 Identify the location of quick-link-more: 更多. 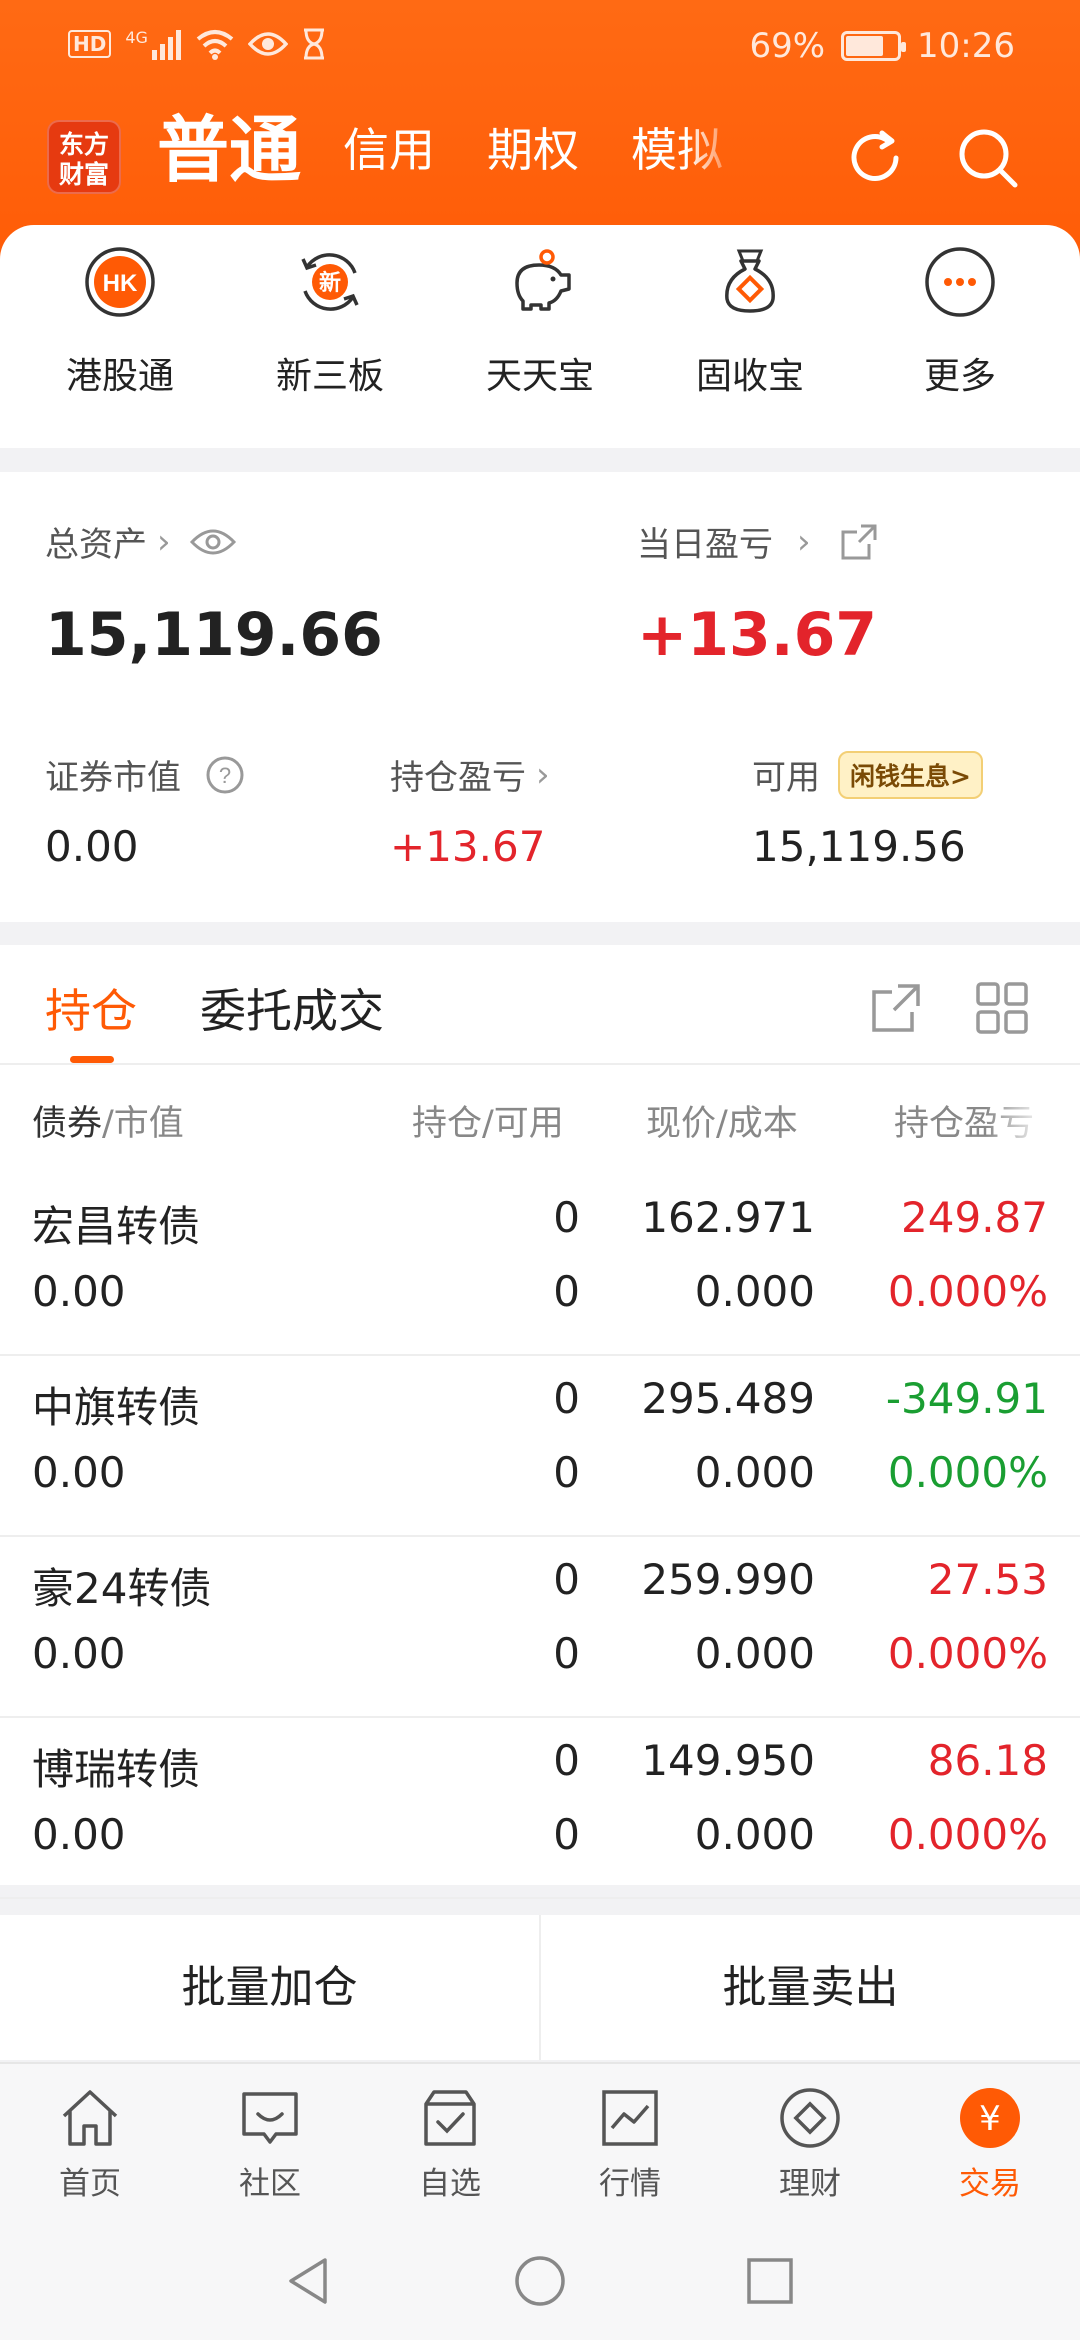
(960, 322).